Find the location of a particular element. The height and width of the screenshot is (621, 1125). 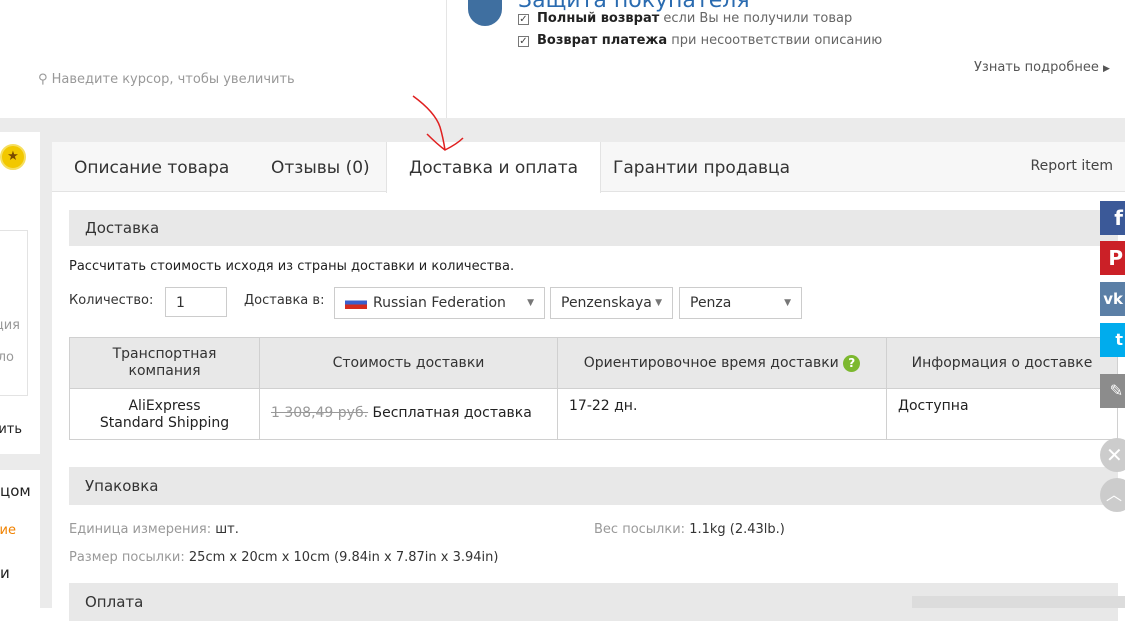

tab-reviews: Отзывы (0) is located at coordinates (320, 167).